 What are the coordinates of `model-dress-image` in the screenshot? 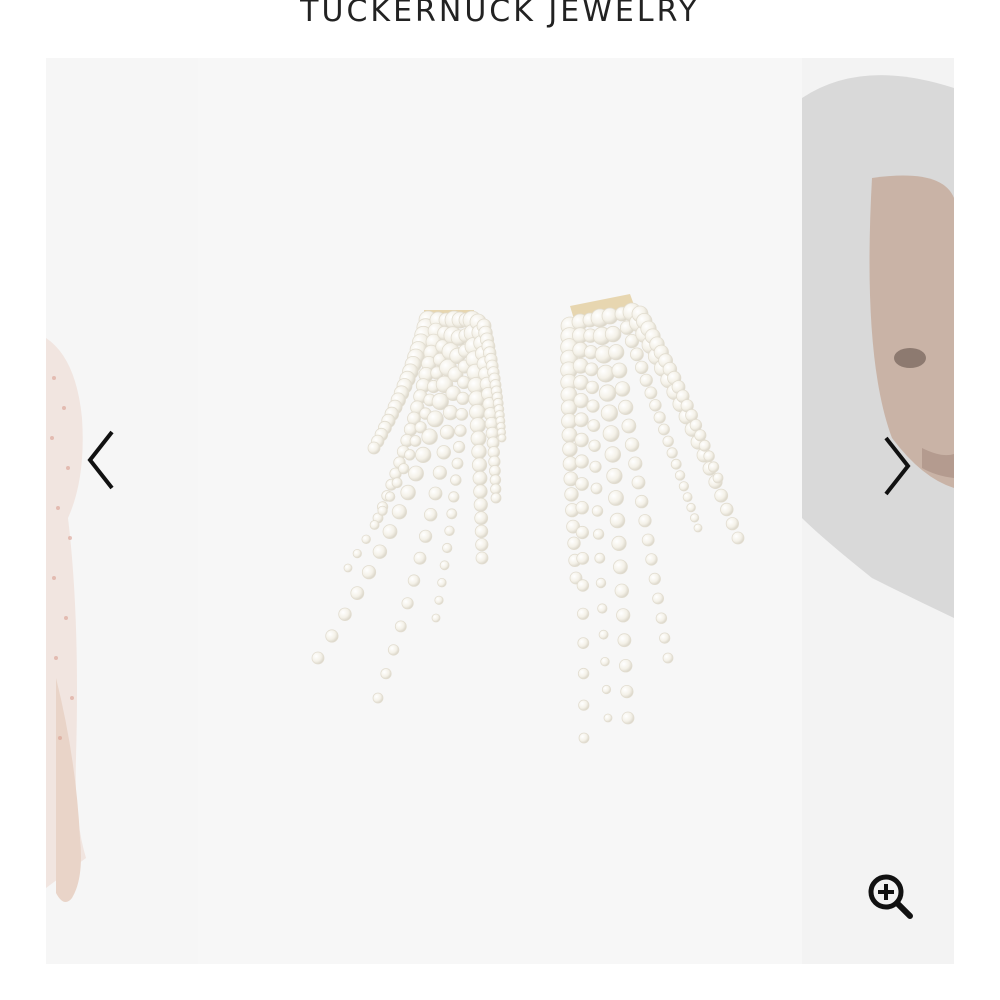 It's located at (122, 511).